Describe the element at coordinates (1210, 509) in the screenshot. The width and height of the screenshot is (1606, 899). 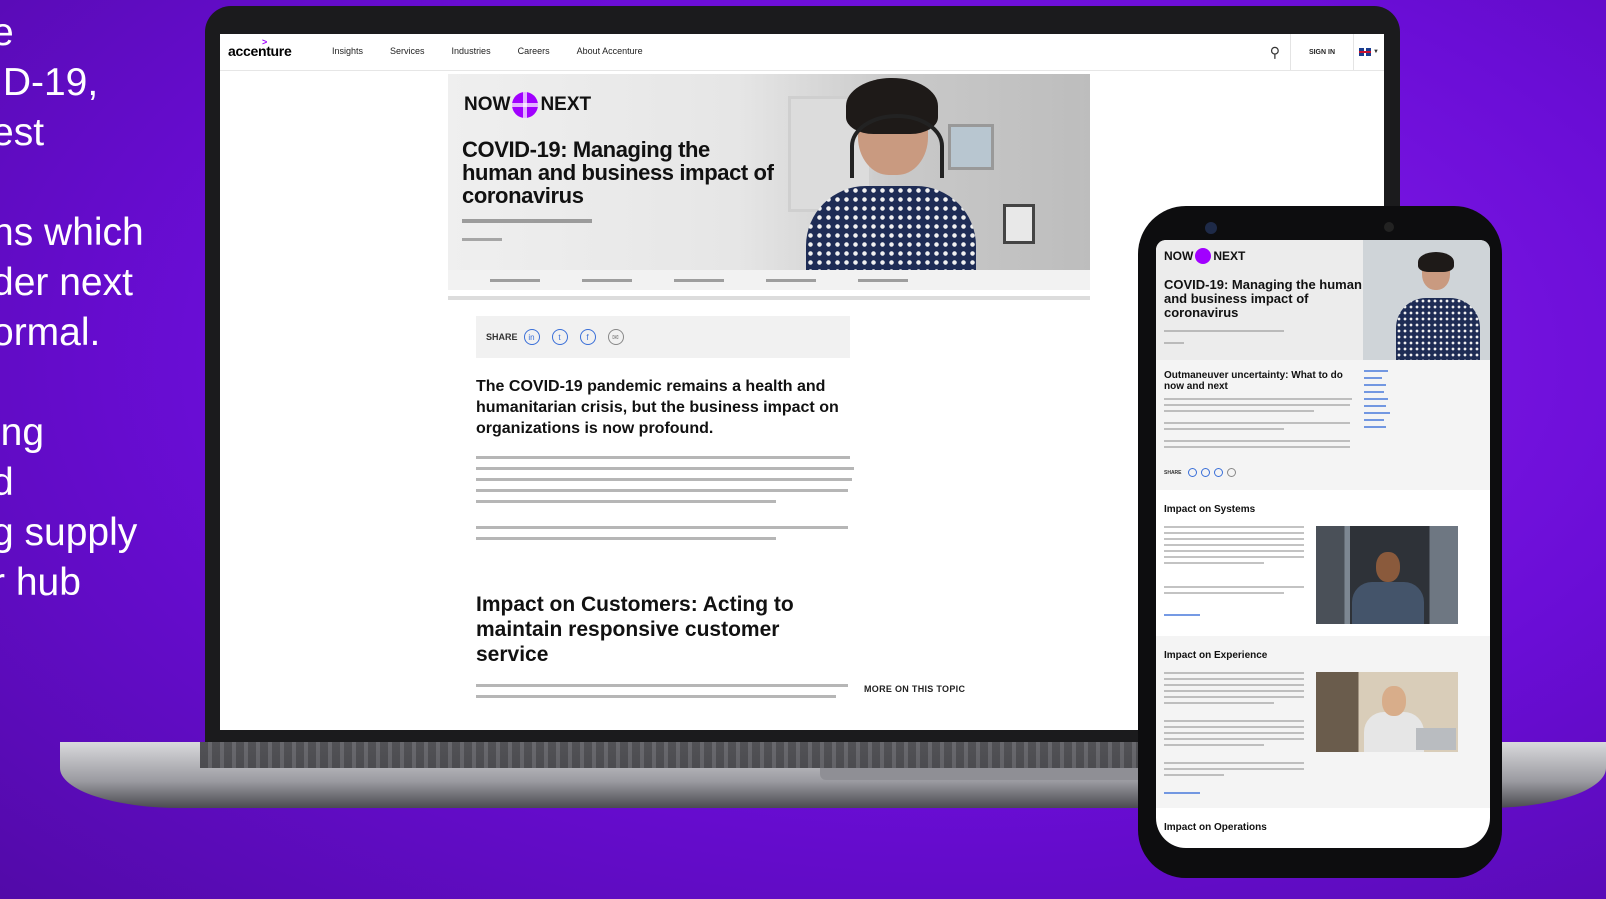
I see `phone-section-heading: Impact on Systems` at that location.